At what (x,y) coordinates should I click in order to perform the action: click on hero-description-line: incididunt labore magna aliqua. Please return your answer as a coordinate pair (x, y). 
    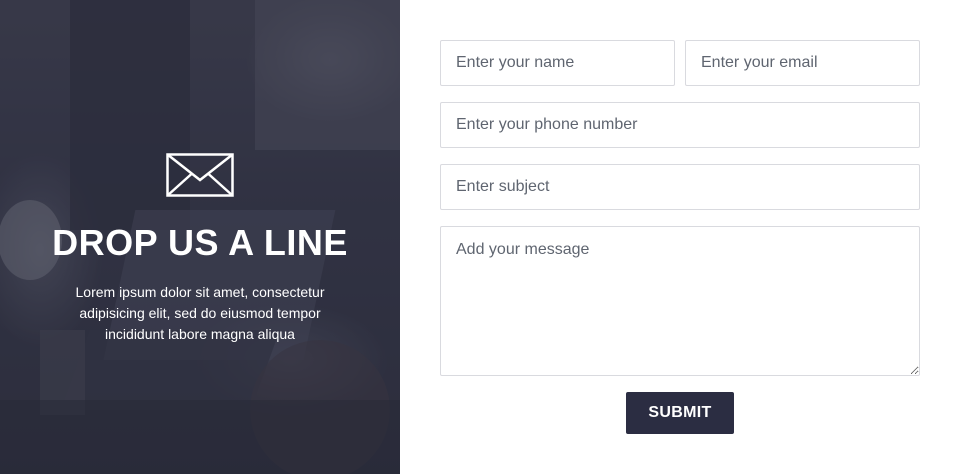
    Looking at the image, I should click on (200, 334).